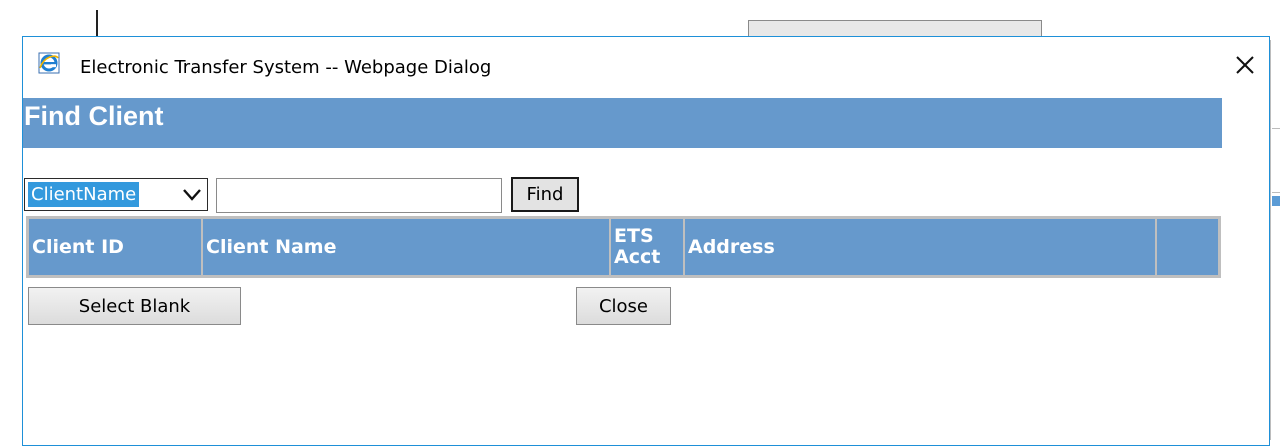 The height and width of the screenshot is (446, 1280). What do you see at coordinates (49, 63) in the screenshot?
I see `internet-explorer-icon` at bounding box center [49, 63].